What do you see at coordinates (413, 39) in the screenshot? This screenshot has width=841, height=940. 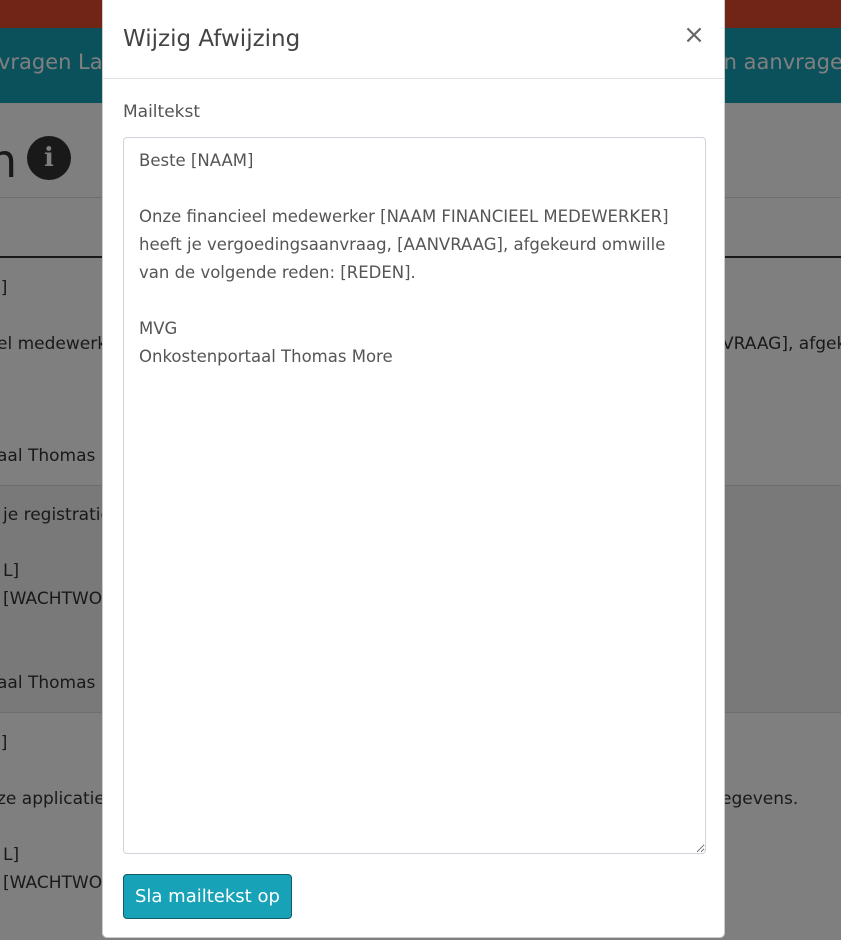 I see `modal-header: Wijzig Afwijzing ×` at bounding box center [413, 39].